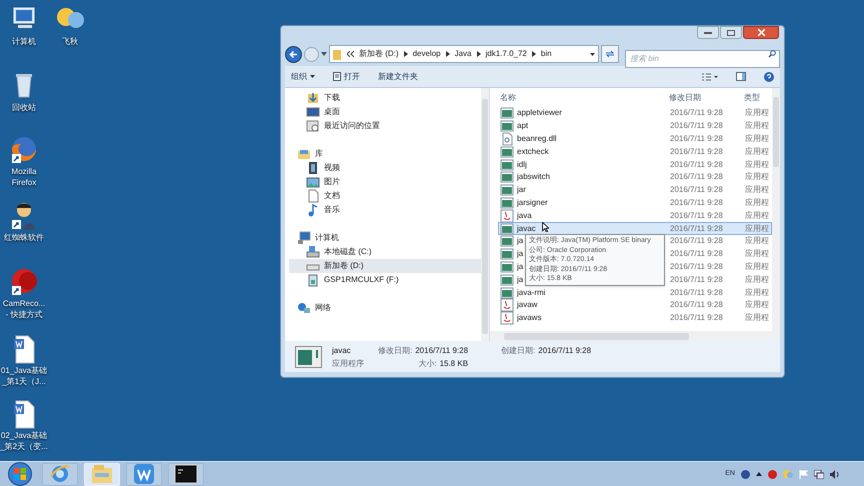  What do you see at coordinates (635, 228) in the screenshot?
I see `file-row: javac 2016/7/11 9:28 应用程` at bounding box center [635, 228].